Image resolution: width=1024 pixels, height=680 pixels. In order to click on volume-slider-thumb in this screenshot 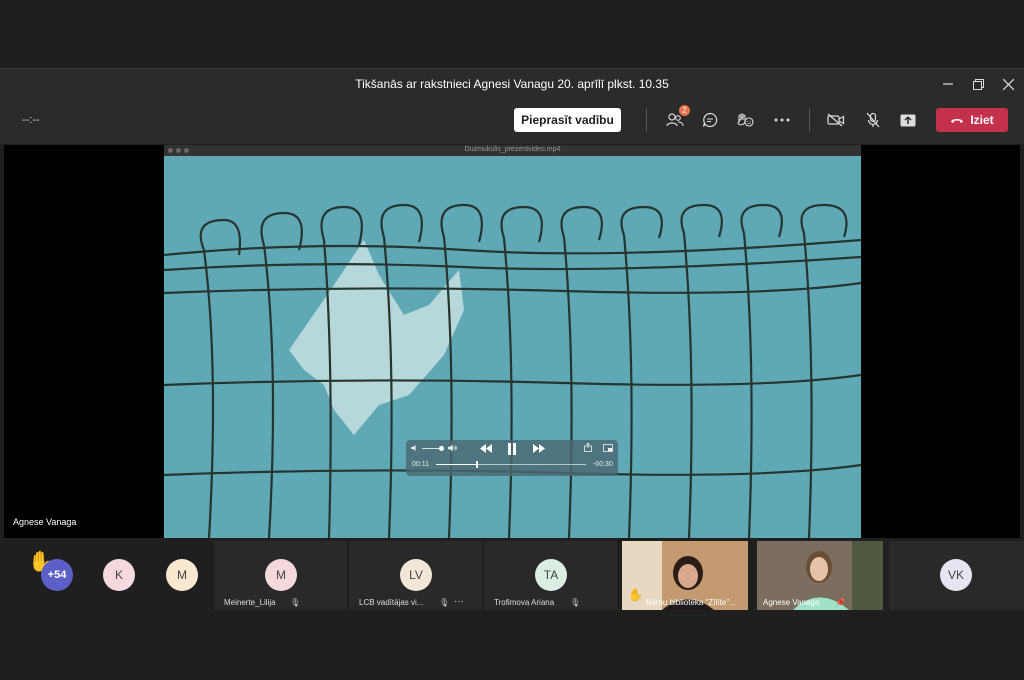, I will do `click(441, 448)`.